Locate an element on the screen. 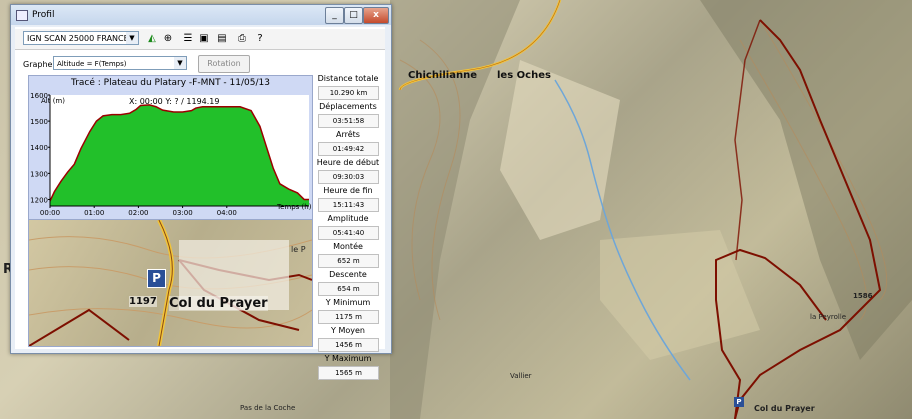 The width and height of the screenshot is (912, 419). stat-value: 09:30:03 is located at coordinates (348, 177).